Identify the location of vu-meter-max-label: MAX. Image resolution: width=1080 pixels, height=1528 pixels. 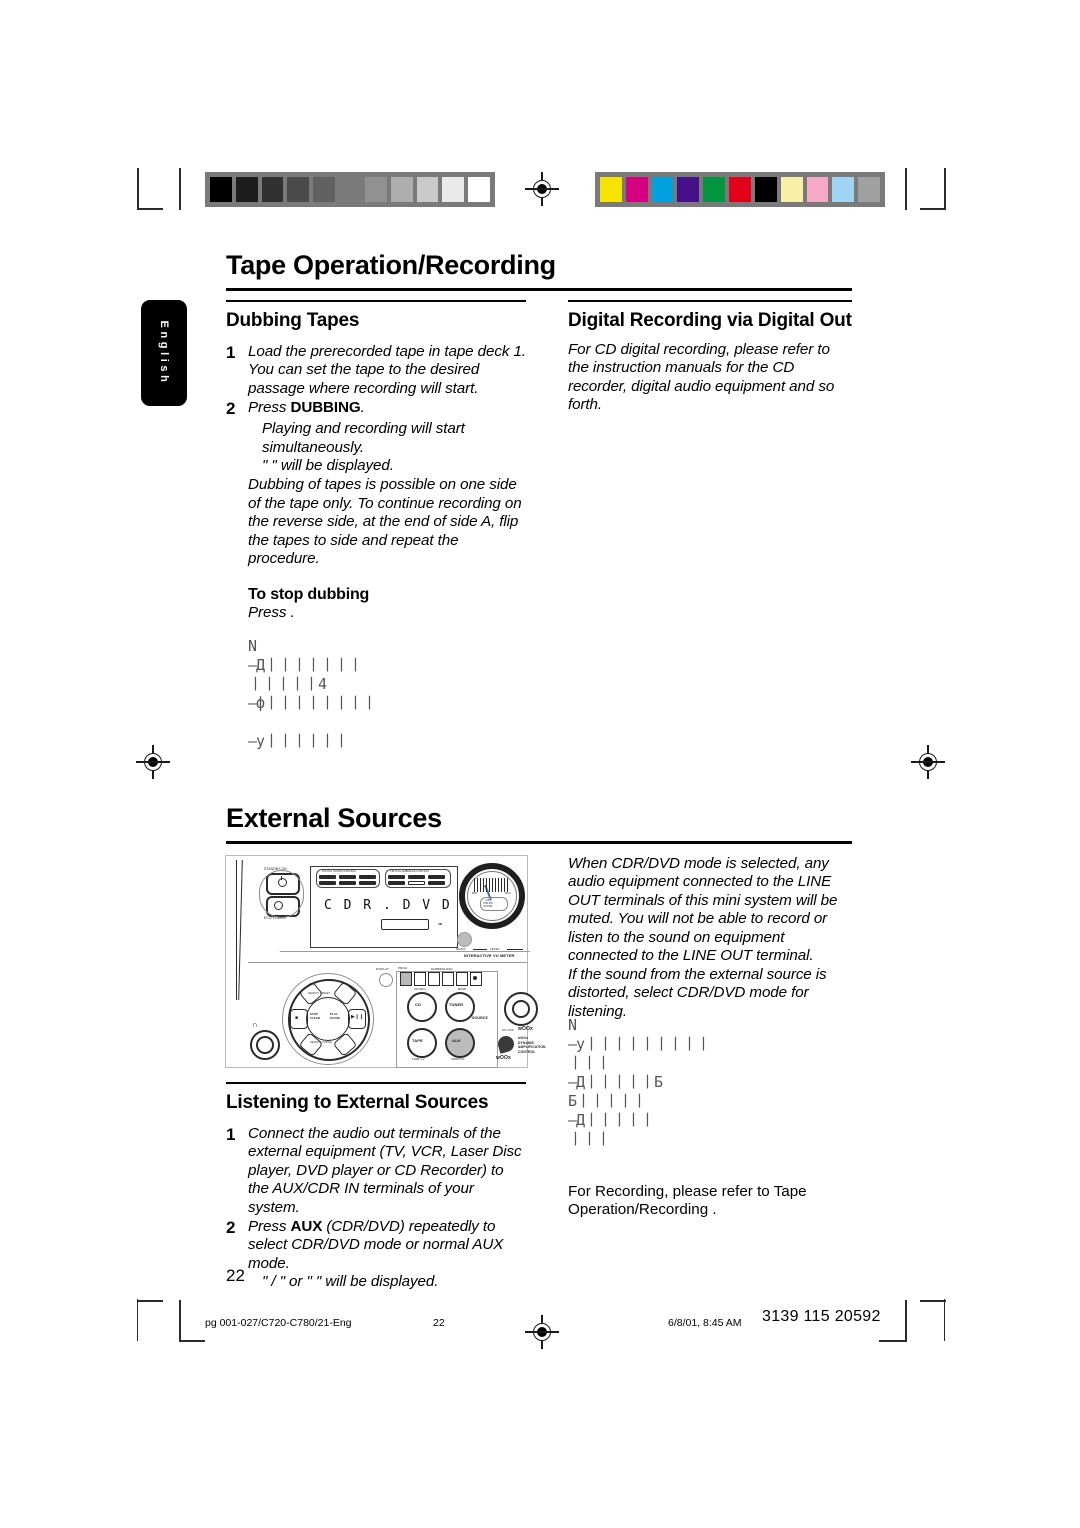
(508, 893).